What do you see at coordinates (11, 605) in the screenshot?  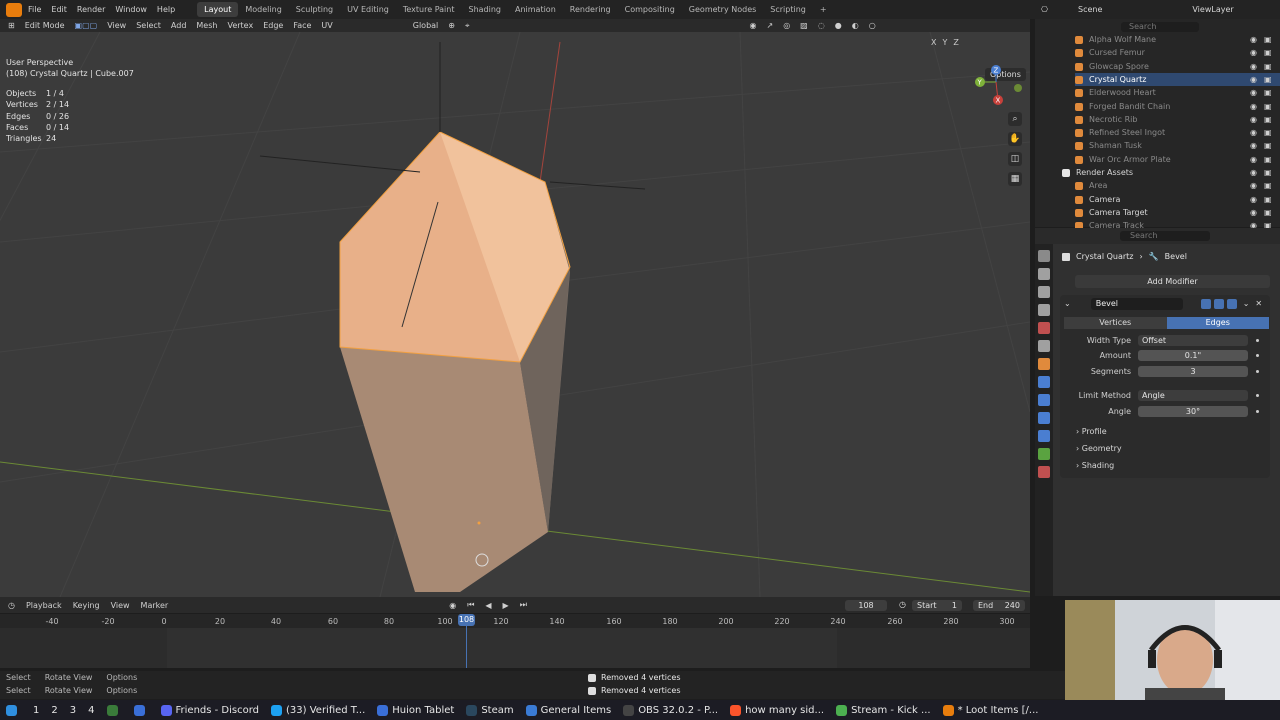 I see `timeline-editor-icon: ◷` at bounding box center [11, 605].